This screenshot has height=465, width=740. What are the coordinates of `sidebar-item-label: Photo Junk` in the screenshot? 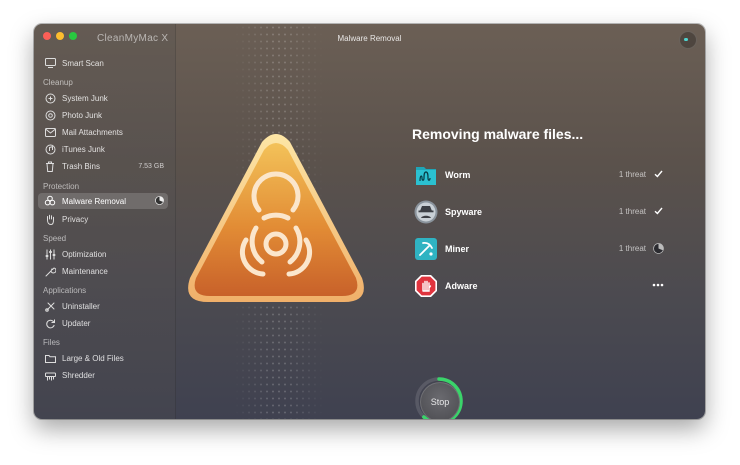 It's located at (82, 115).